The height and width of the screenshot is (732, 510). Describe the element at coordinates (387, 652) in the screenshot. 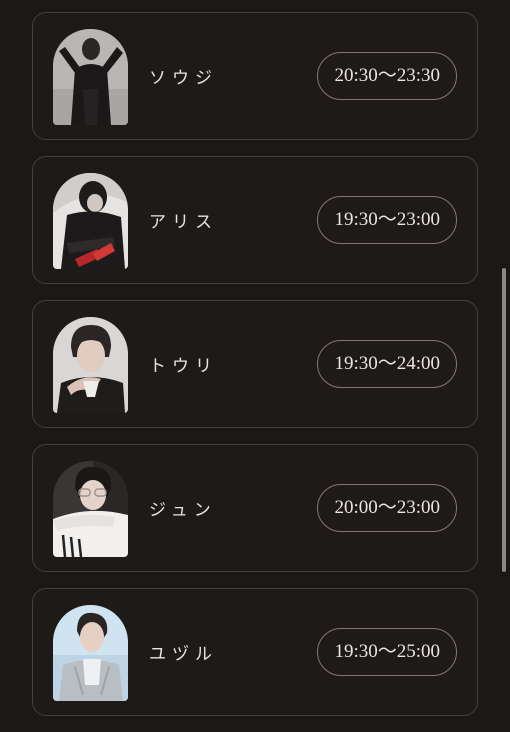

I see `work-hours-badge: 19:30〜25:00` at that location.